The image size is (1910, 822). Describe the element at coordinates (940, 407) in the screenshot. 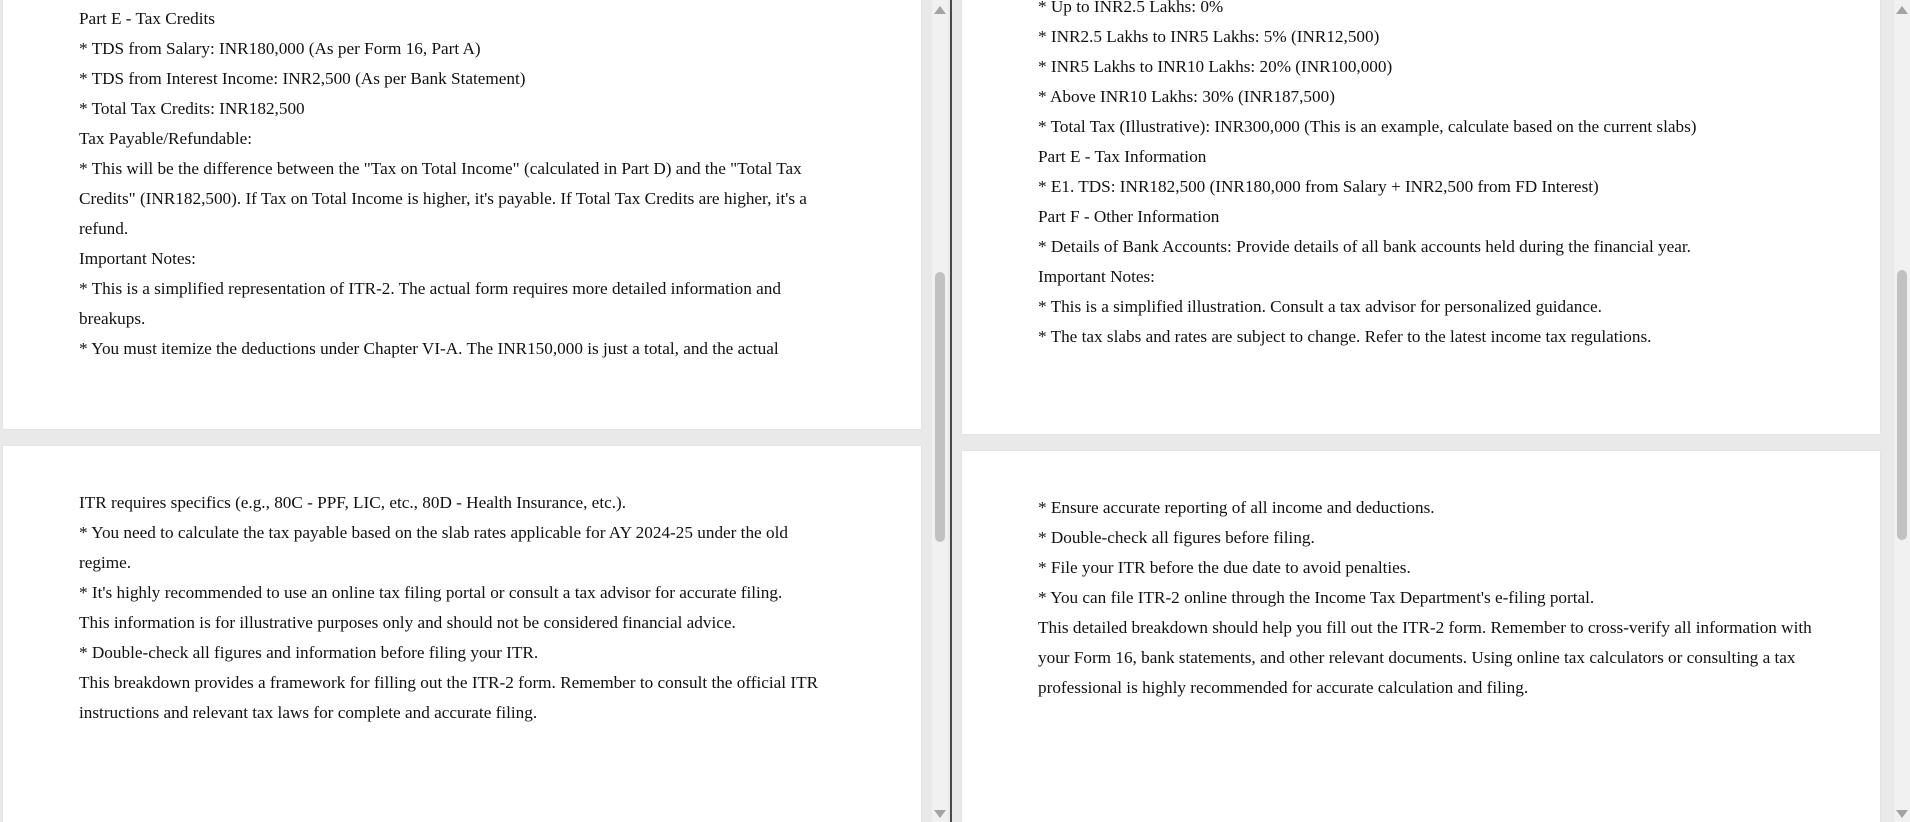

I see `left-scroll-thumb` at that location.